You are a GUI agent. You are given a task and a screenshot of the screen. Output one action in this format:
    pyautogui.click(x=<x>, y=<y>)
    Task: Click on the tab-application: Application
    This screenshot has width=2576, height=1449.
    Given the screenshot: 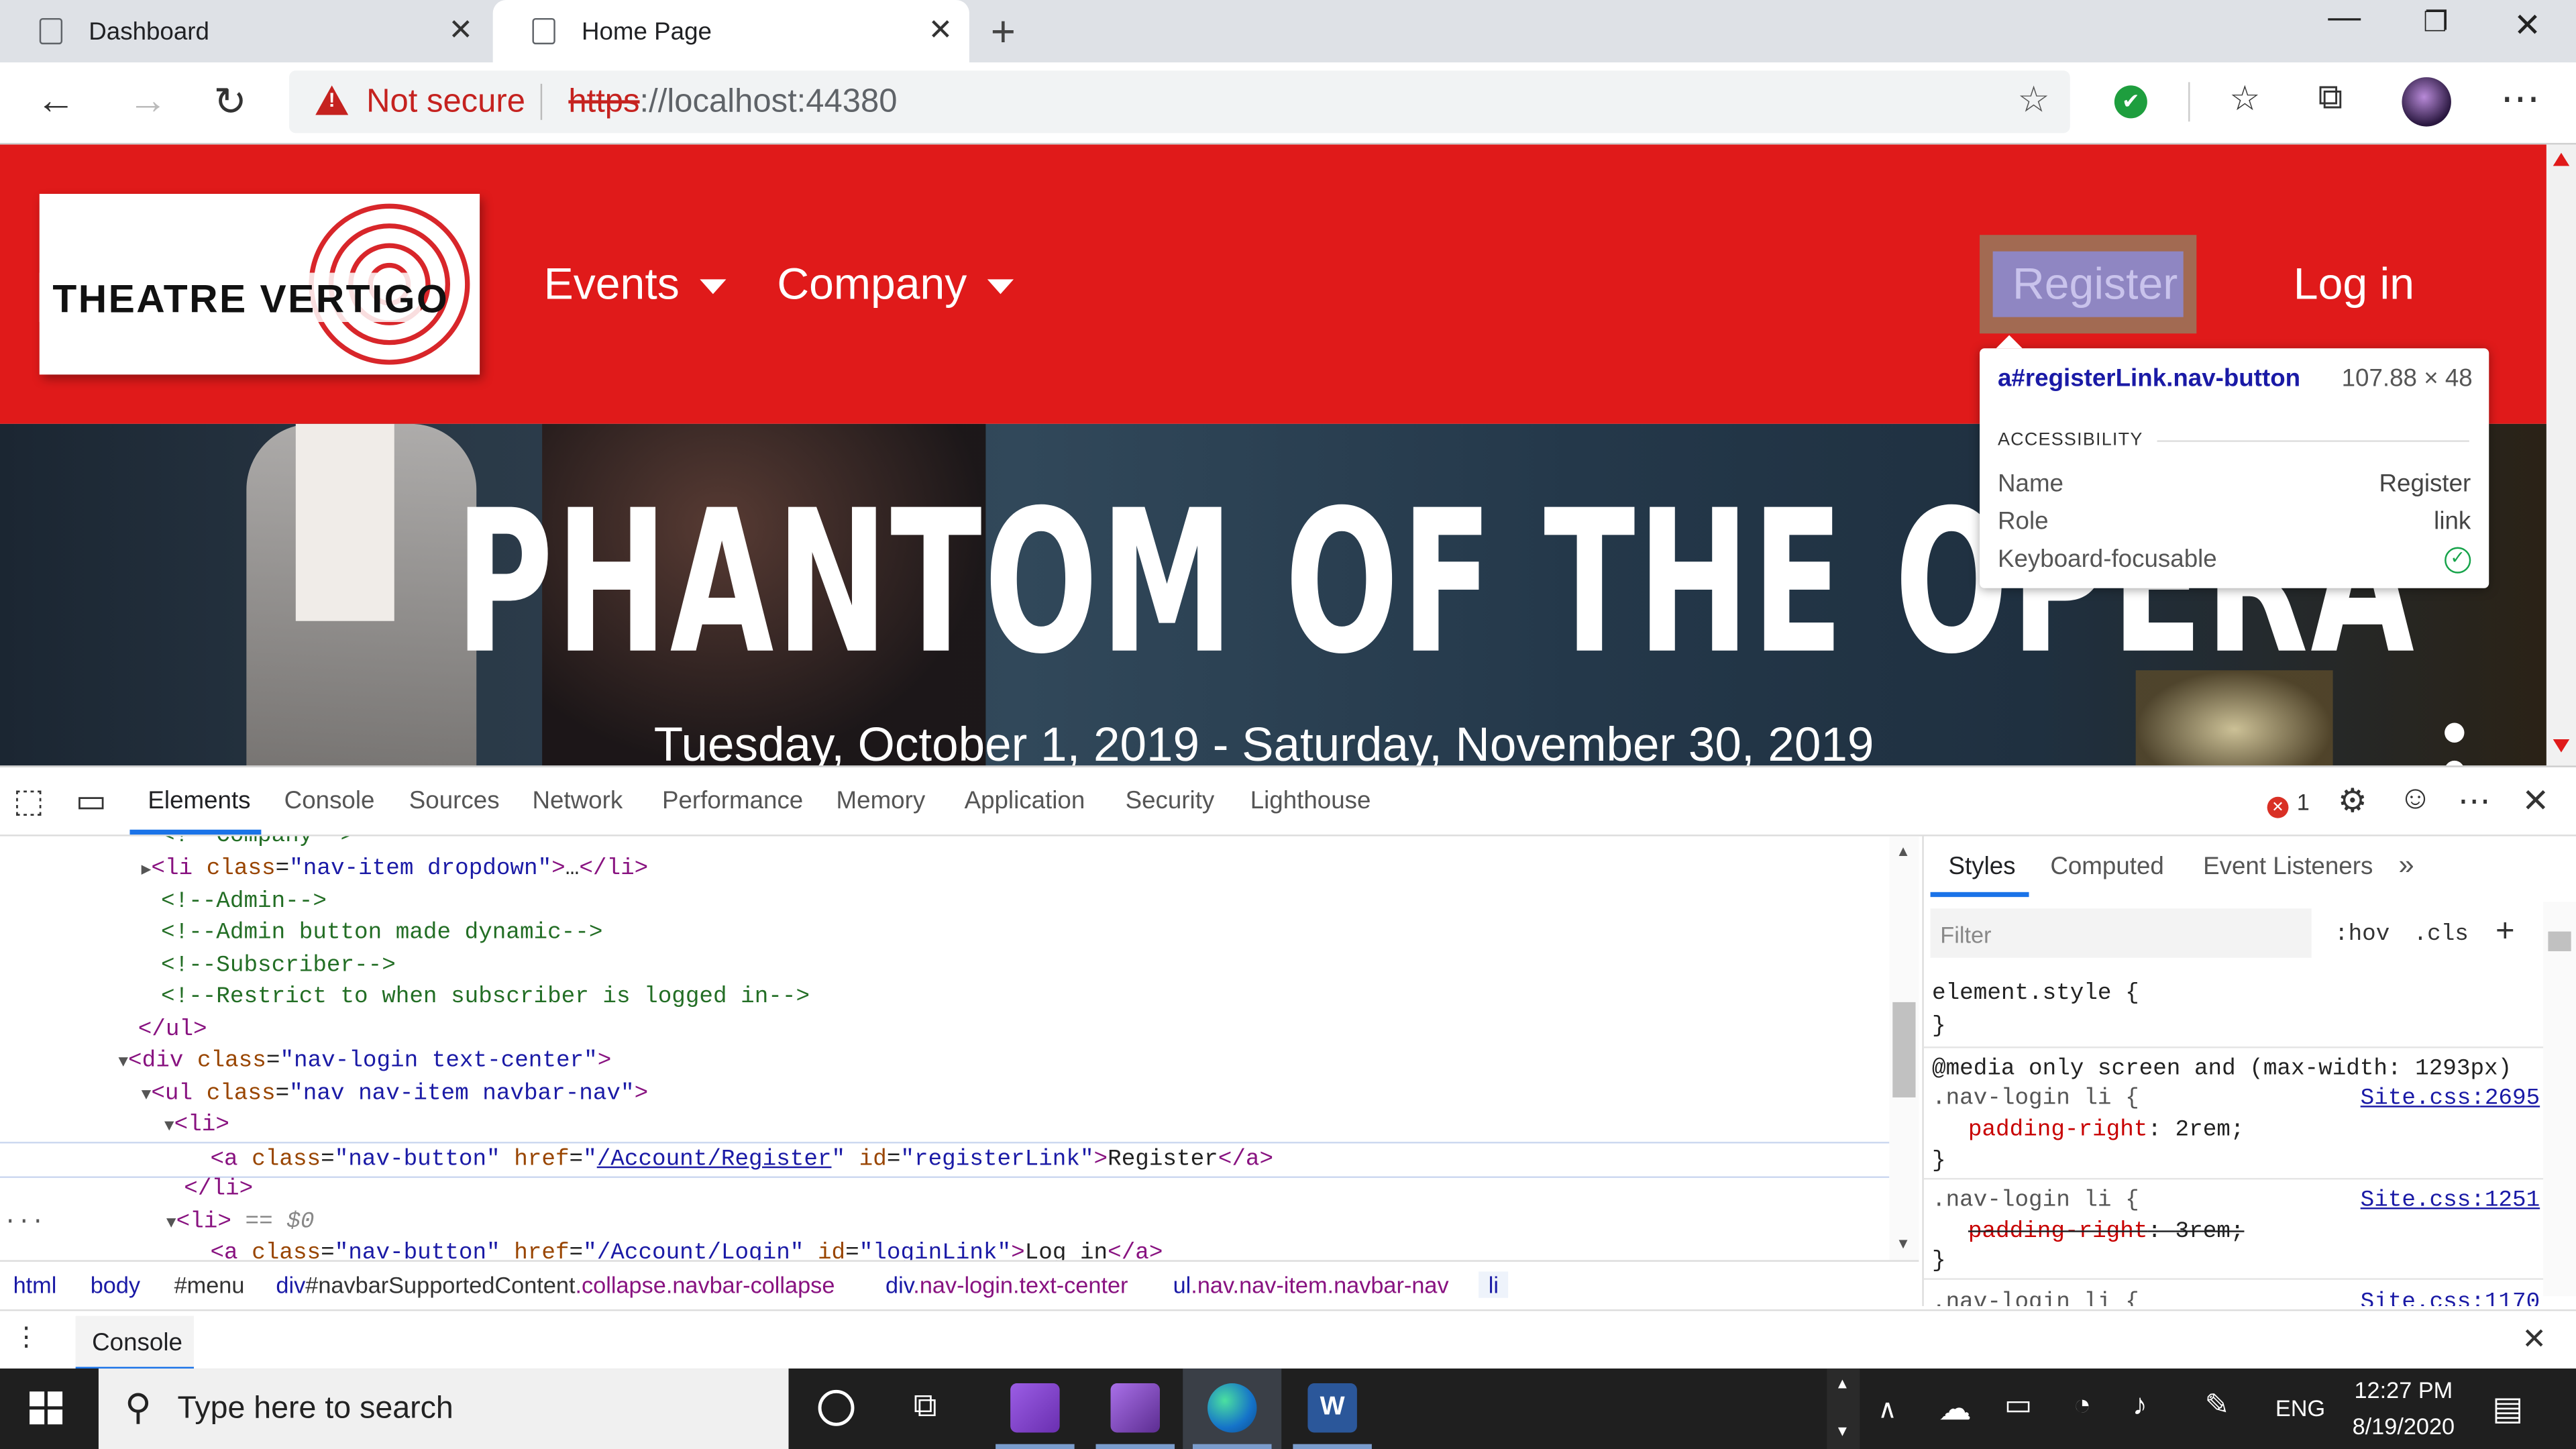 What is the action you would take?
    pyautogui.click(x=1025, y=801)
    